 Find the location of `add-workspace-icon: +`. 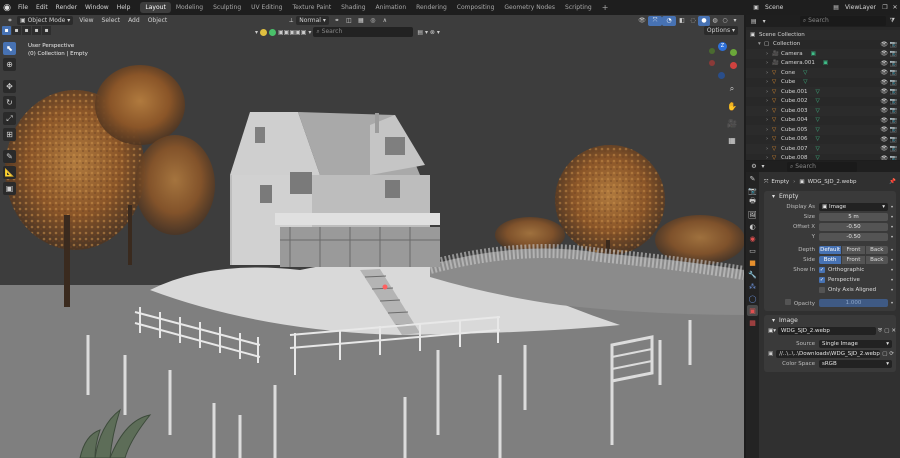

add-workspace-icon: + is located at coordinates (605, 7).